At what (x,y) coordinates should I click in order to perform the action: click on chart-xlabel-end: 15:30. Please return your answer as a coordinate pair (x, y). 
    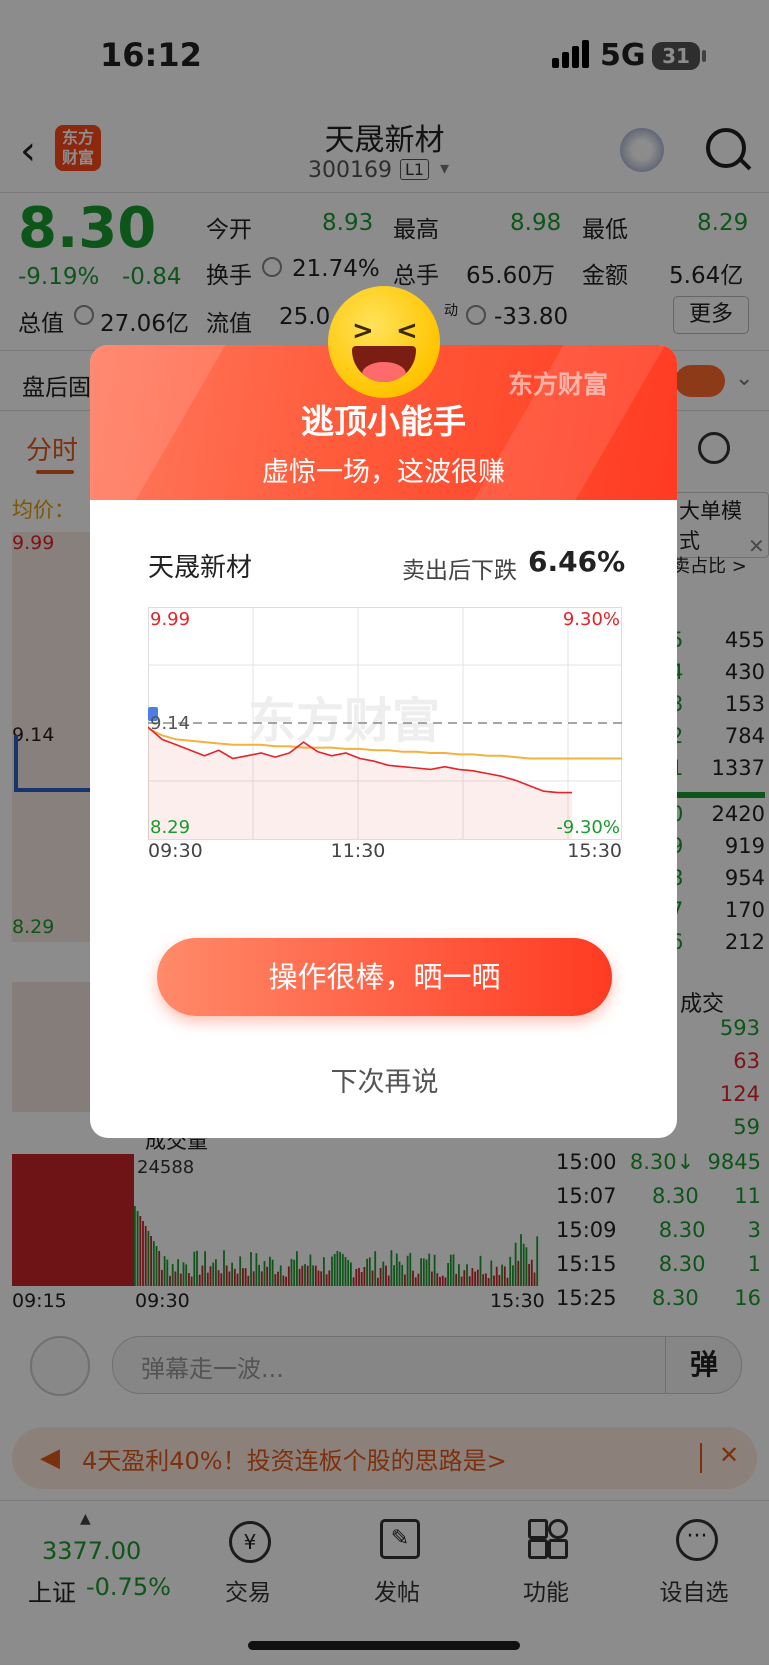
    Looking at the image, I should click on (594, 848).